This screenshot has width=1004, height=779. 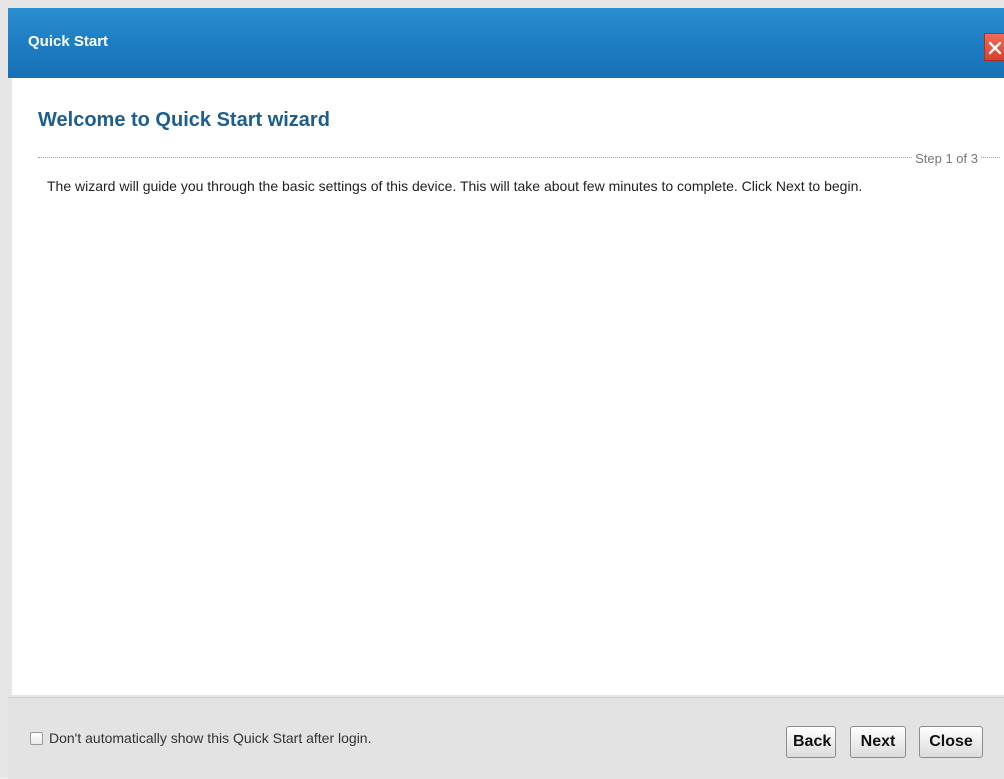 What do you see at coordinates (184, 120) in the screenshot?
I see `wizard-heading: Welcome to Quick Start wizard` at bounding box center [184, 120].